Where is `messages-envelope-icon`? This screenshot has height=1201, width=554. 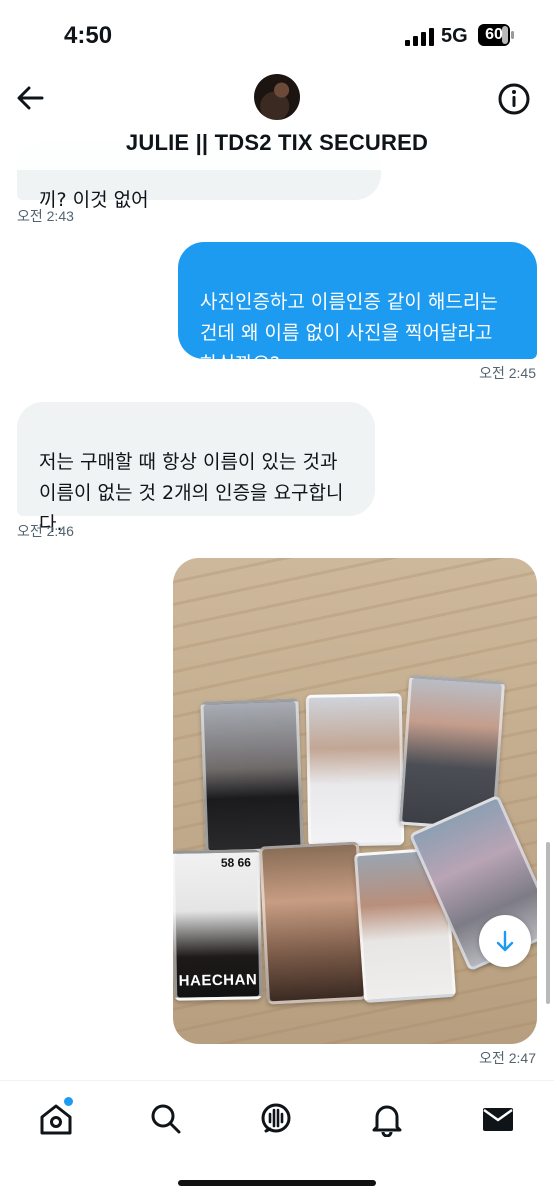
messages-envelope-icon is located at coordinates (498, 1119).